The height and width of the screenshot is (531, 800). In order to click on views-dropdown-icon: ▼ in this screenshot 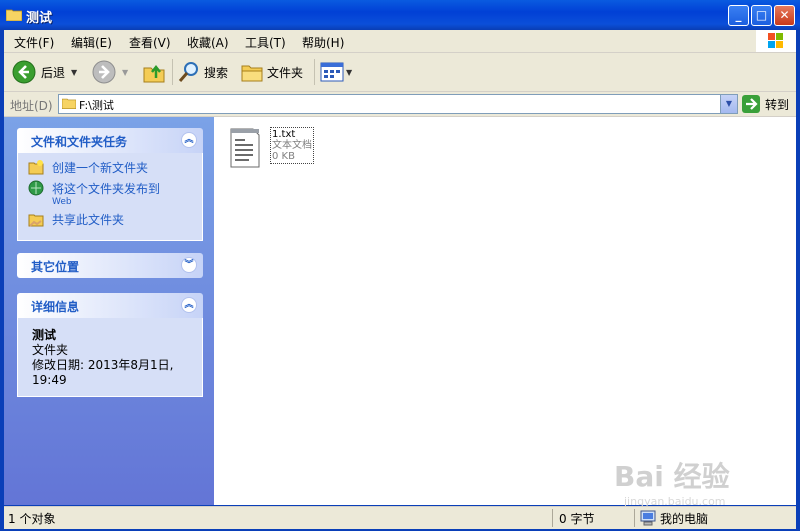, I will do `click(349, 72)`.